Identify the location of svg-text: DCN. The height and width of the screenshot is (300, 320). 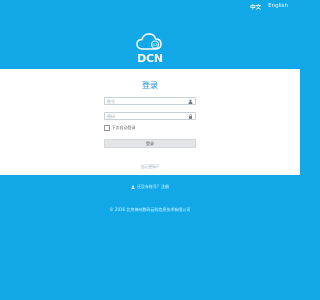
(155, 45).